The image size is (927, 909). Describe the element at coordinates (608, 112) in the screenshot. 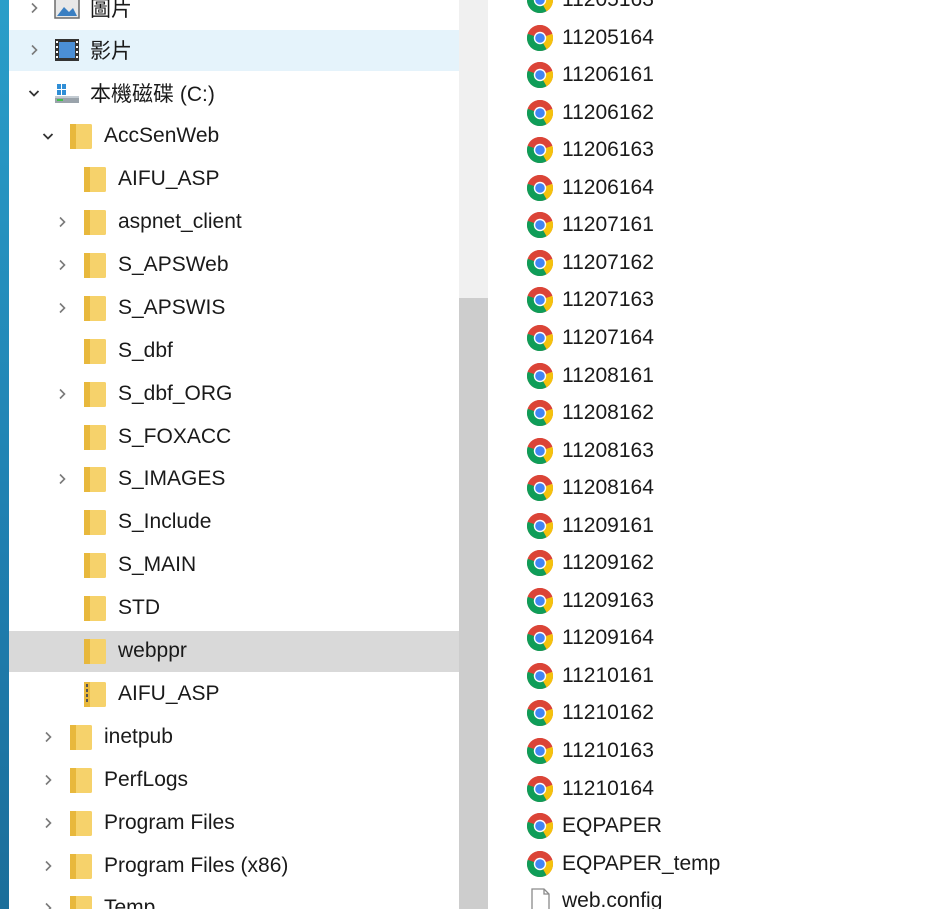

I see `file-name: 11206162` at that location.